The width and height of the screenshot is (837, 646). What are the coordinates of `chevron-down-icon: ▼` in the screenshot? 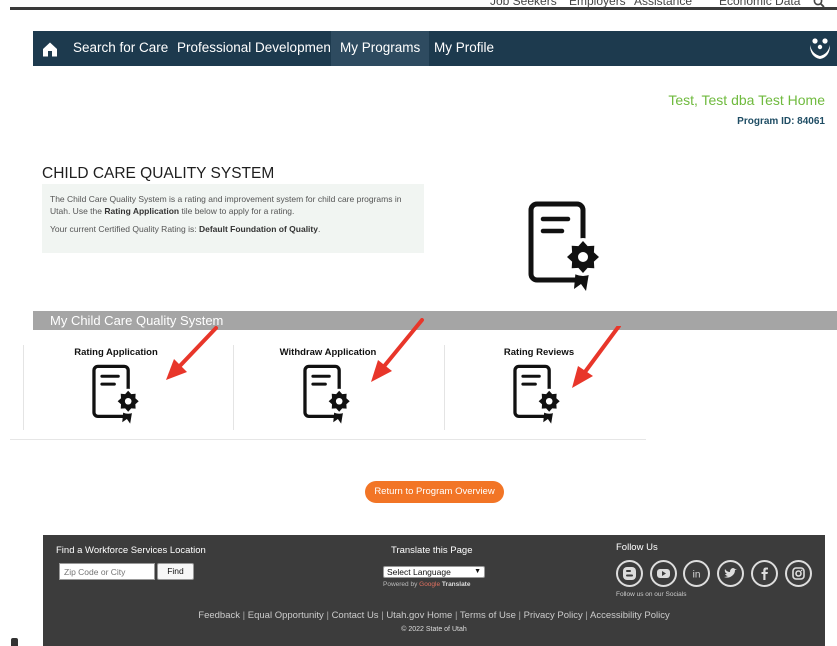 It's located at (477, 571).